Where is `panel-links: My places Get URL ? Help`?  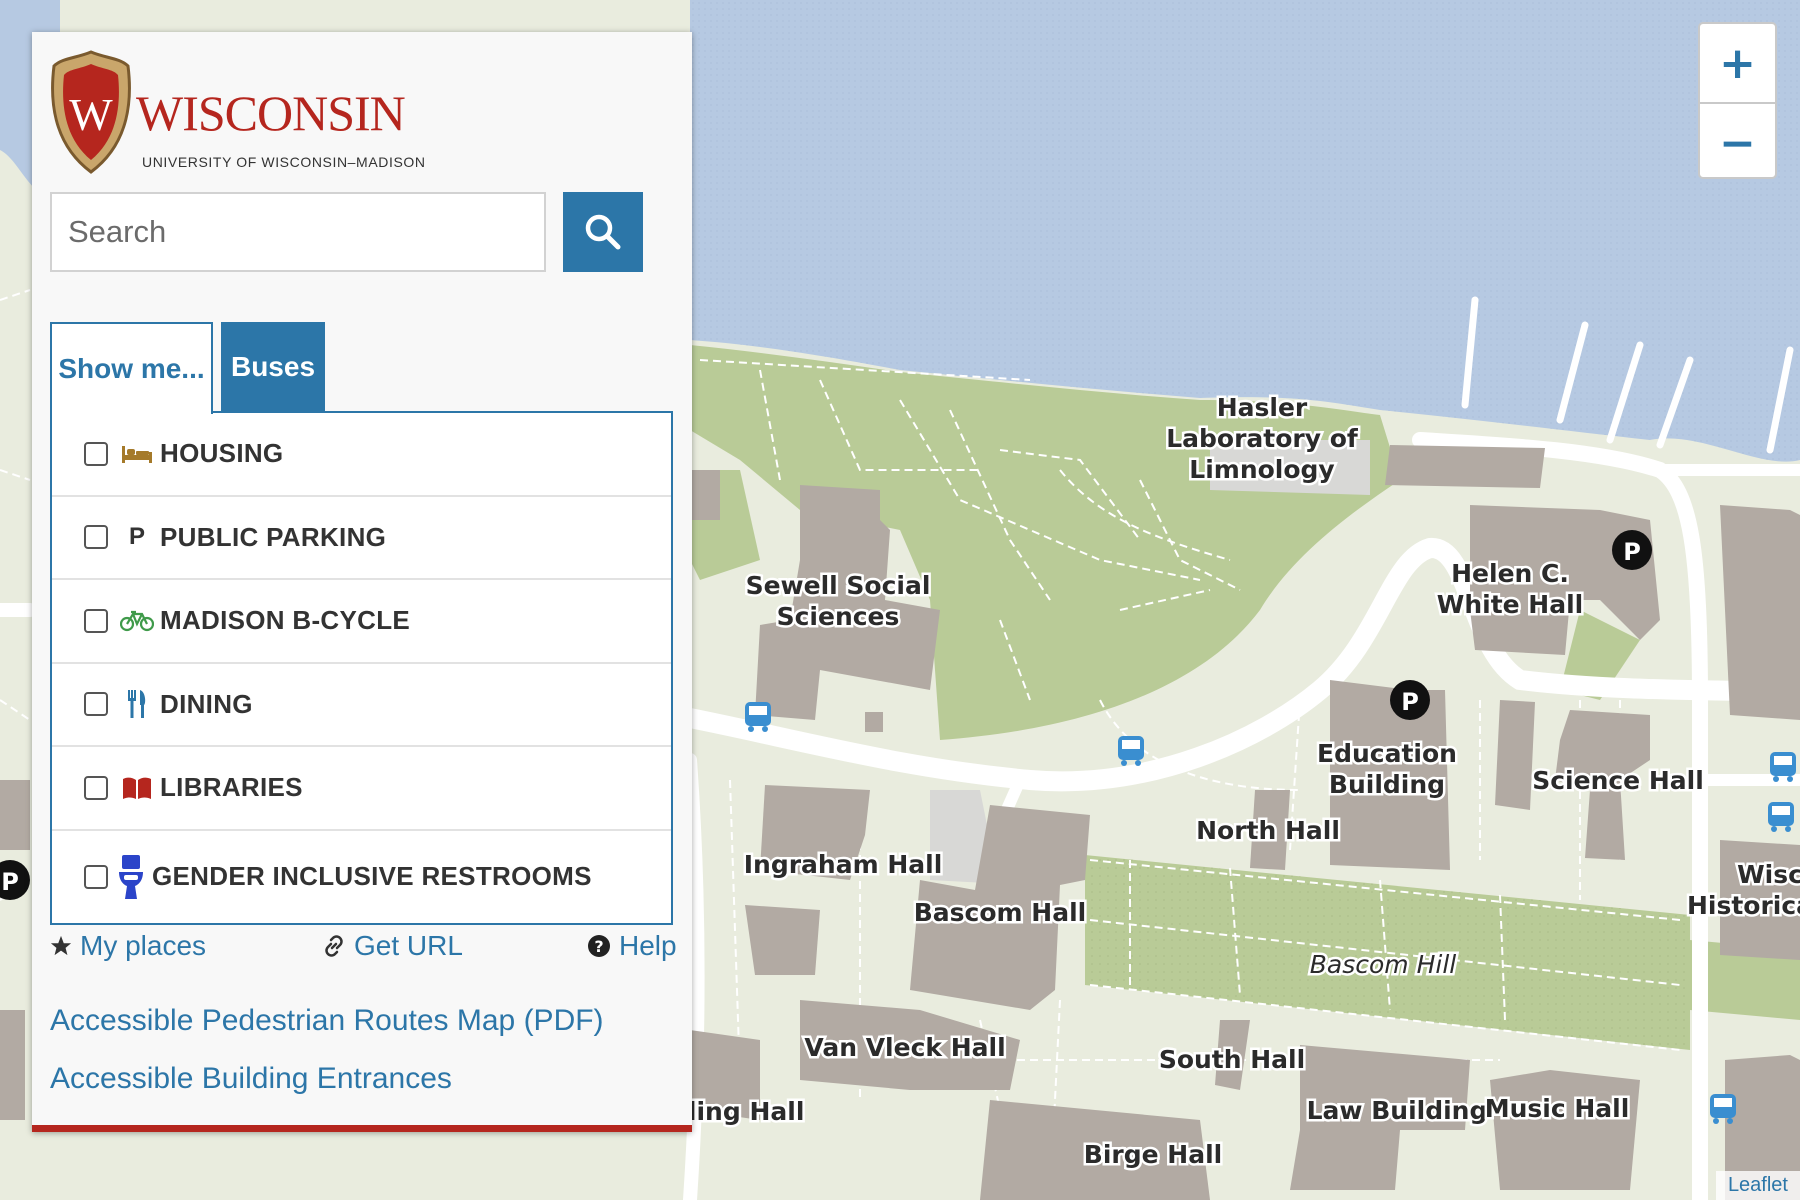
panel-links: My places Get URL ? Help is located at coordinates (363, 955).